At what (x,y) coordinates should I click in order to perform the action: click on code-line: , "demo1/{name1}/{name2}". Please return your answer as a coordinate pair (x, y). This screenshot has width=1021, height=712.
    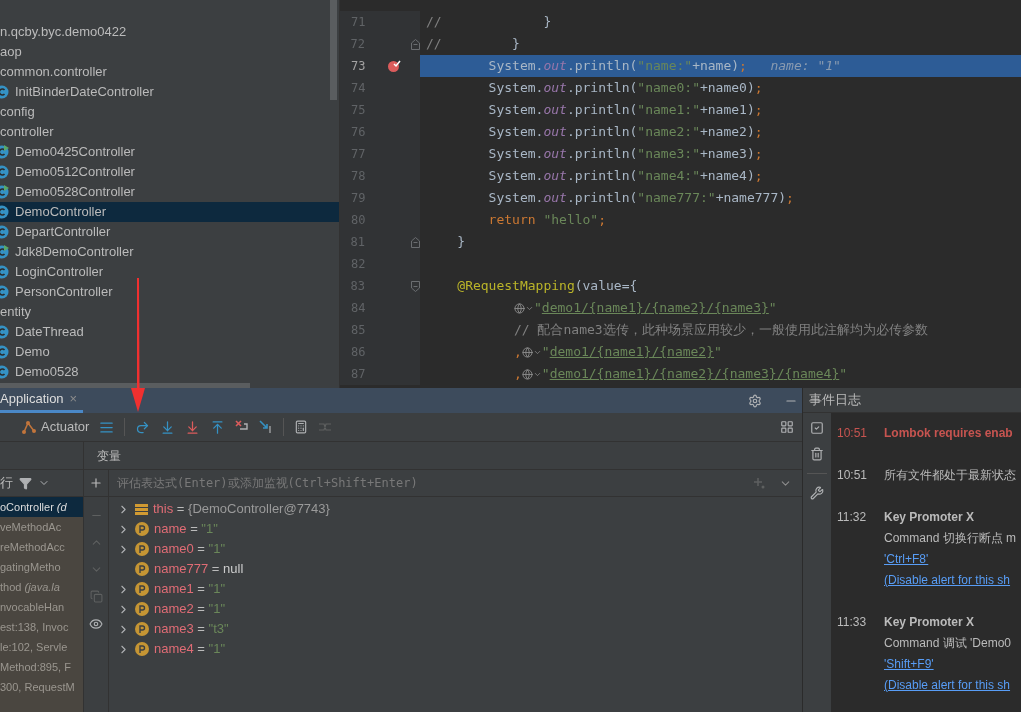
    Looking at the image, I should click on (618, 352).